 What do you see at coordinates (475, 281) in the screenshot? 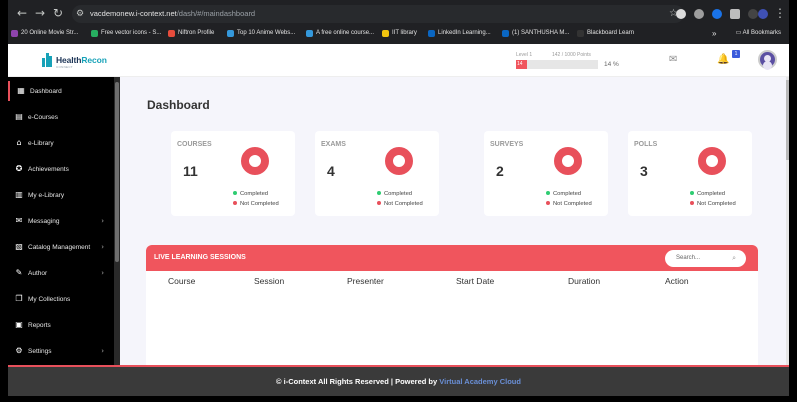
I see `column-header-start-date: Start Date` at bounding box center [475, 281].